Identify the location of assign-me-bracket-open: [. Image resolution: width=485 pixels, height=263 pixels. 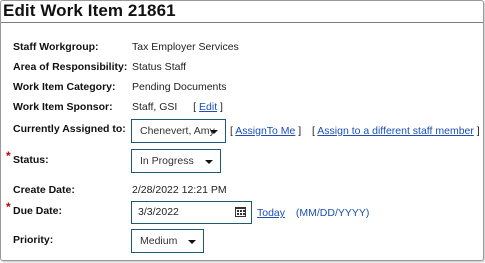
(231, 131).